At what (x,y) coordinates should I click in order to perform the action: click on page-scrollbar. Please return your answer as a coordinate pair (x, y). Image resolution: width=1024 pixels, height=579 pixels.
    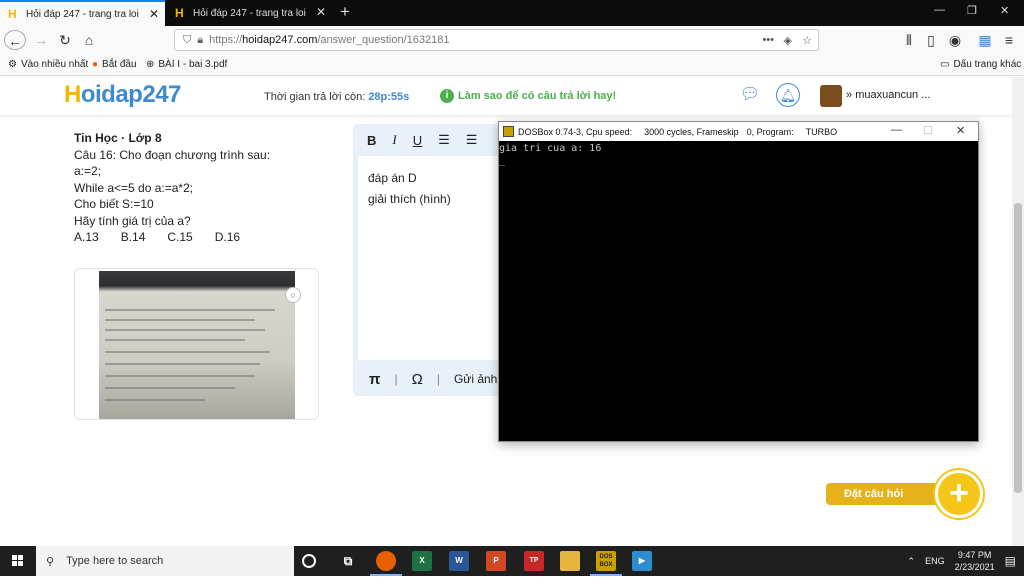
    Looking at the image, I should click on (1018, 311).